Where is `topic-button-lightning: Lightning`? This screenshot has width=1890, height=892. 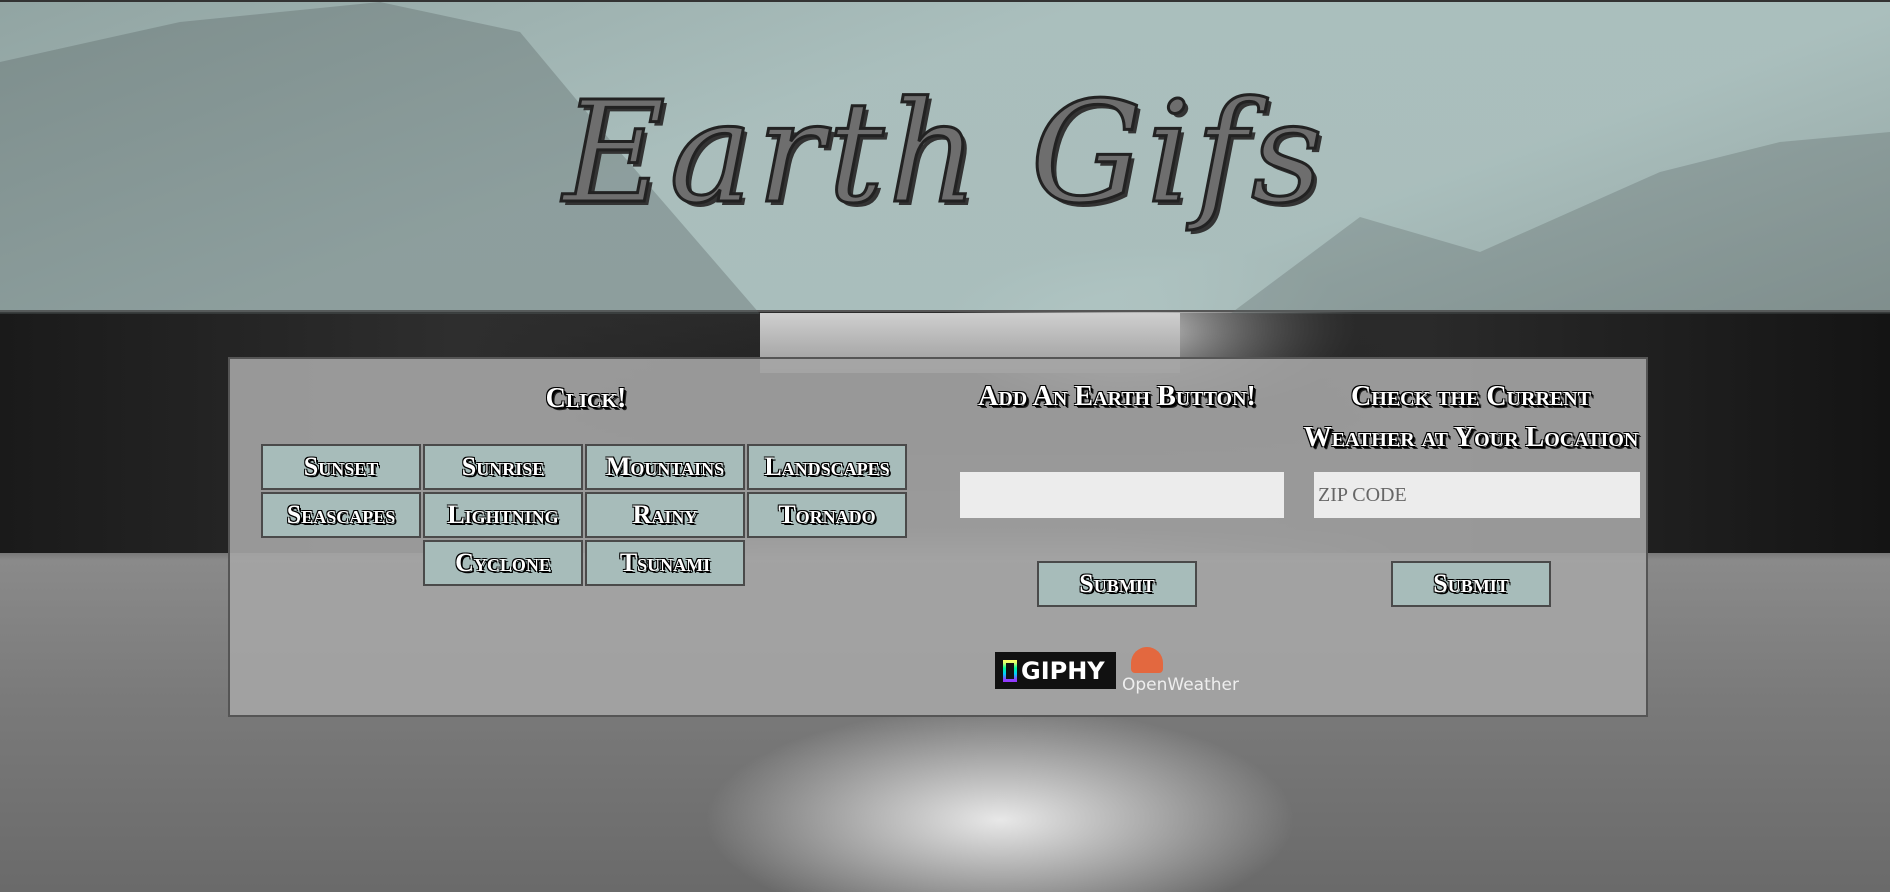
topic-button-lightning: Lightning is located at coordinates (503, 515).